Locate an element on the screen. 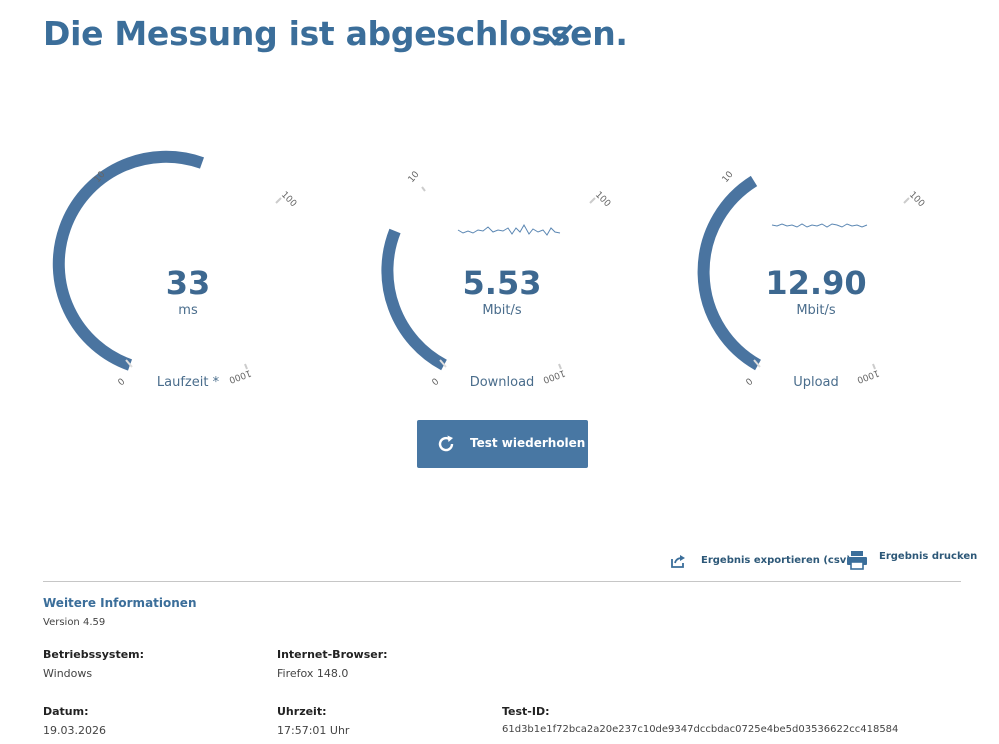 The width and height of the screenshot is (999, 744). upload-sparkline is located at coordinates (819, 225).